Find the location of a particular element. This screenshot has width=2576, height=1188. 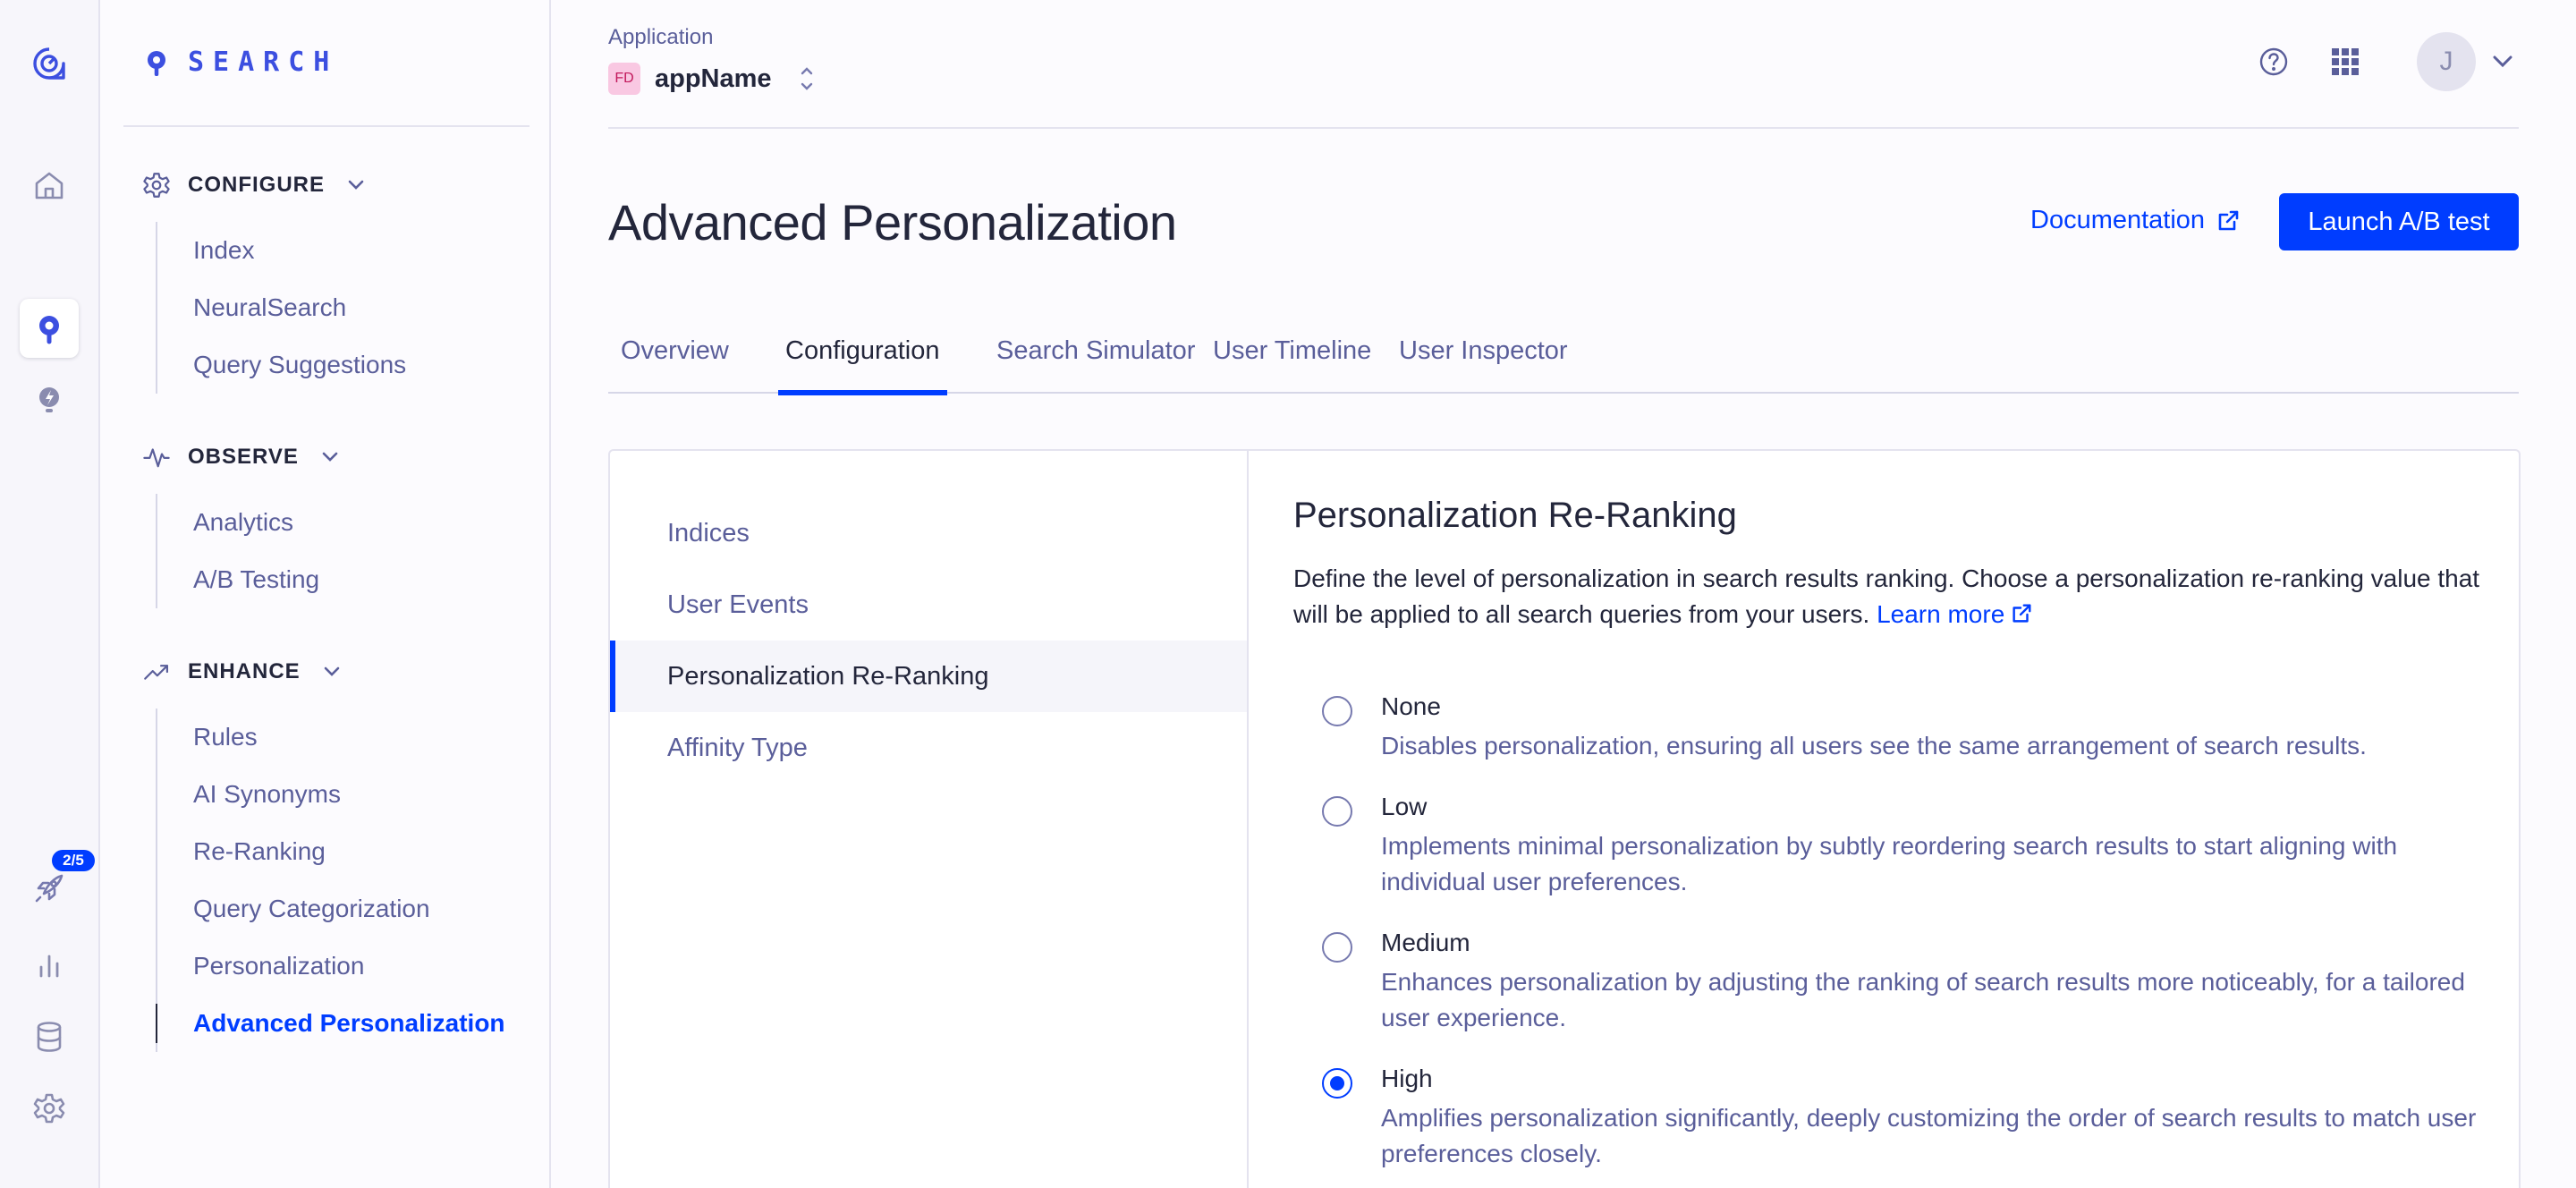

nav-item-analytics: Analytics is located at coordinates (238, 523).